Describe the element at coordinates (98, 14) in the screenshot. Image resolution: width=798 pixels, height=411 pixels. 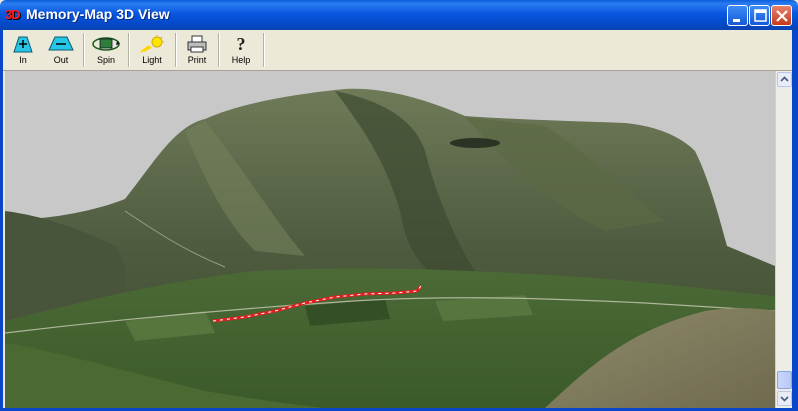
I see `window-title: Memory-Map 3D View` at that location.